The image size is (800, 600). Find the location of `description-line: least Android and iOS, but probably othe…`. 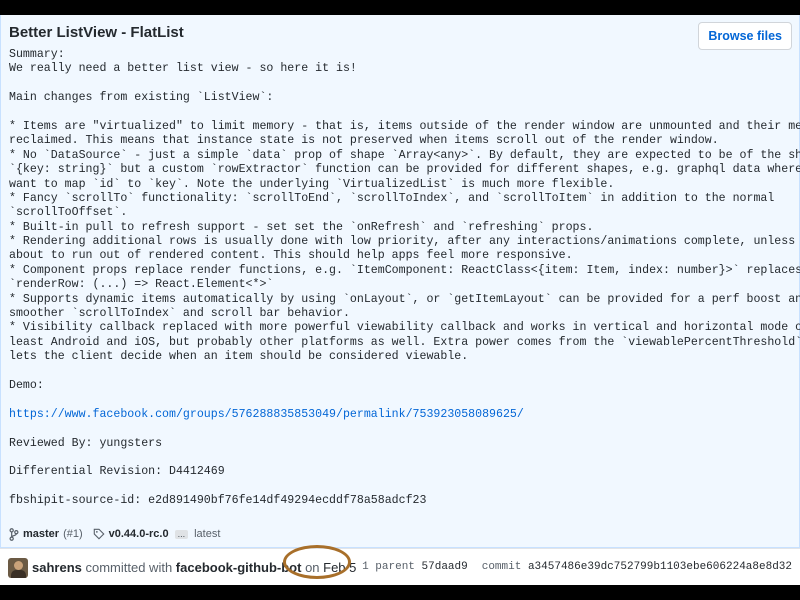

description-line: least Android and iOS, but probably othe… is located at coordinates (404, 342).